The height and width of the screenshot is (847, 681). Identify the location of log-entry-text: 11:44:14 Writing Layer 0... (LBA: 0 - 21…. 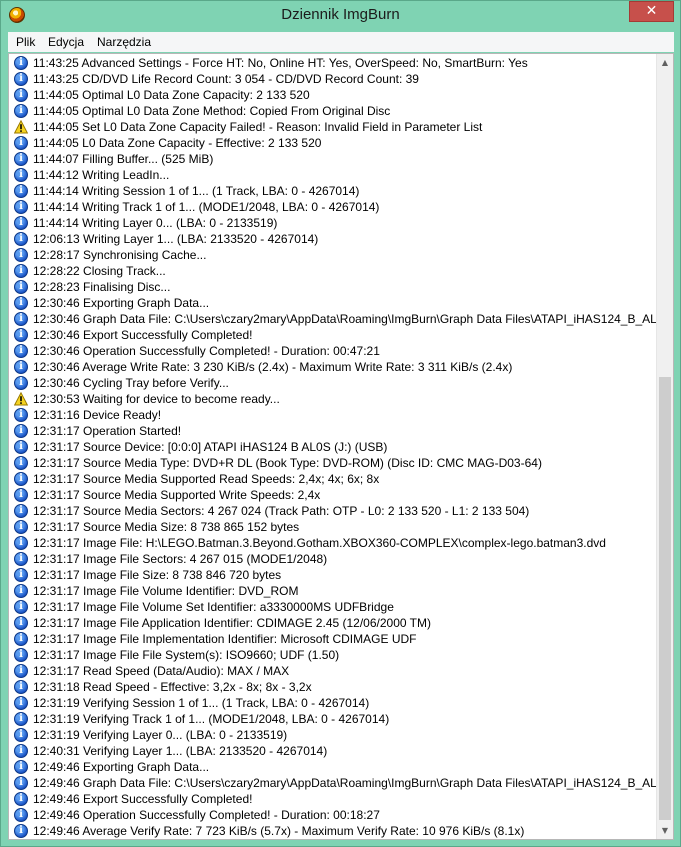
(155, 223).